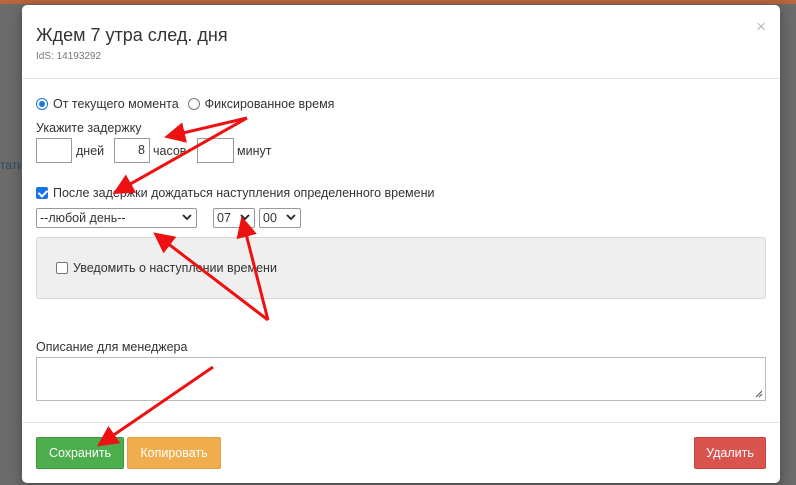 The width and height of the screenshot is (796, 485). What do you see at coordinates (215, 150) in the screenshot?
I see `minutes-input` at bounding box center [215, 150].